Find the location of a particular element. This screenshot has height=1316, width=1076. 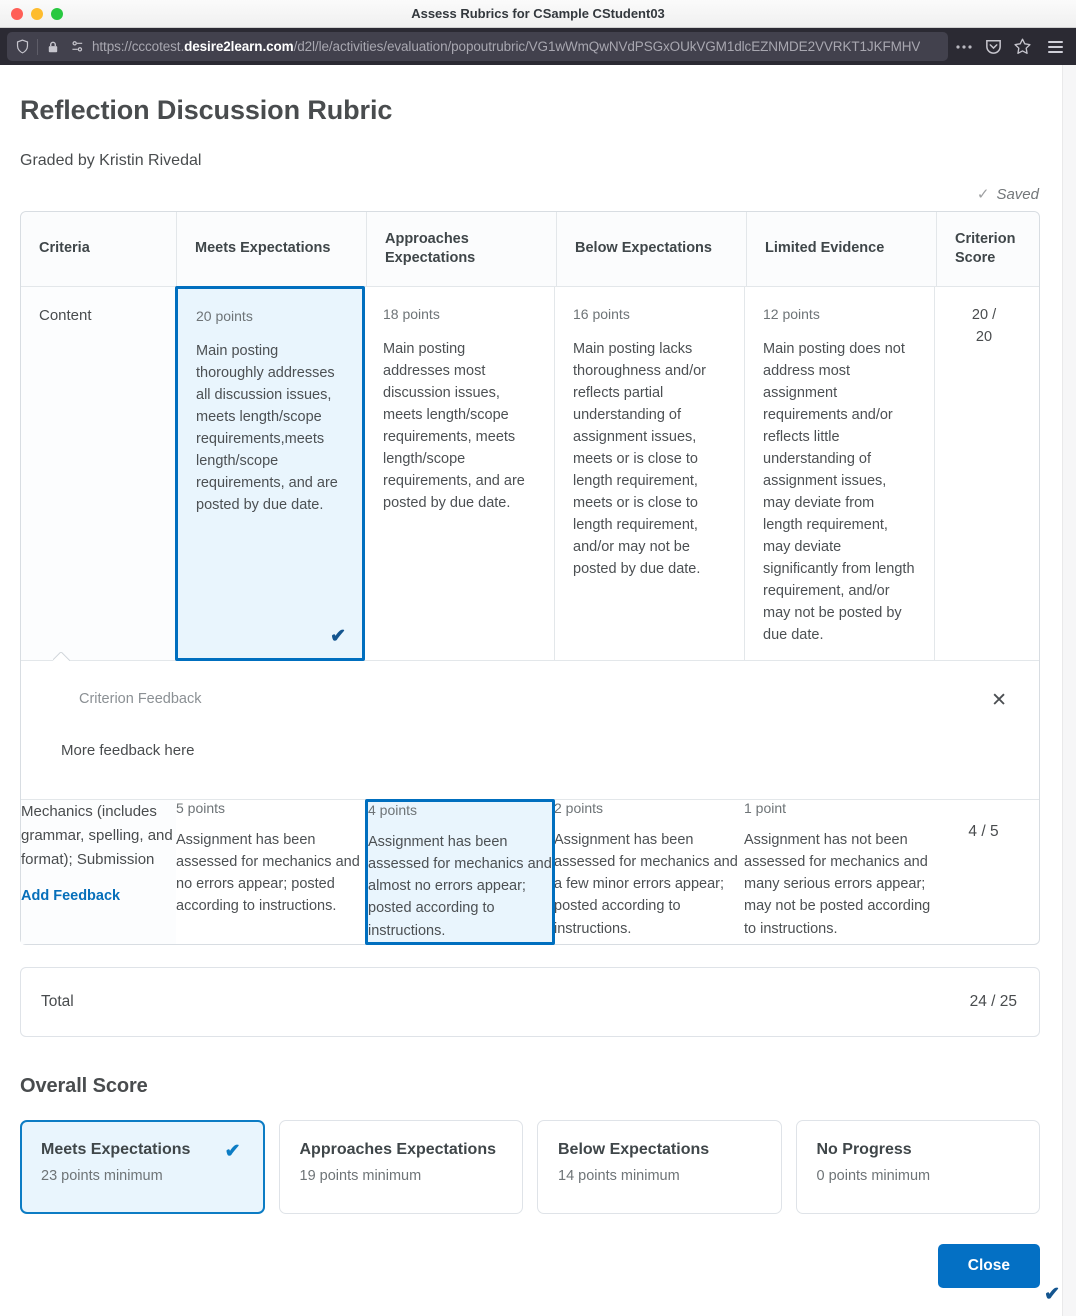

window-titlebar: Assess Rubrics for CSample CStudent03 is located at coordinates (538, 14).